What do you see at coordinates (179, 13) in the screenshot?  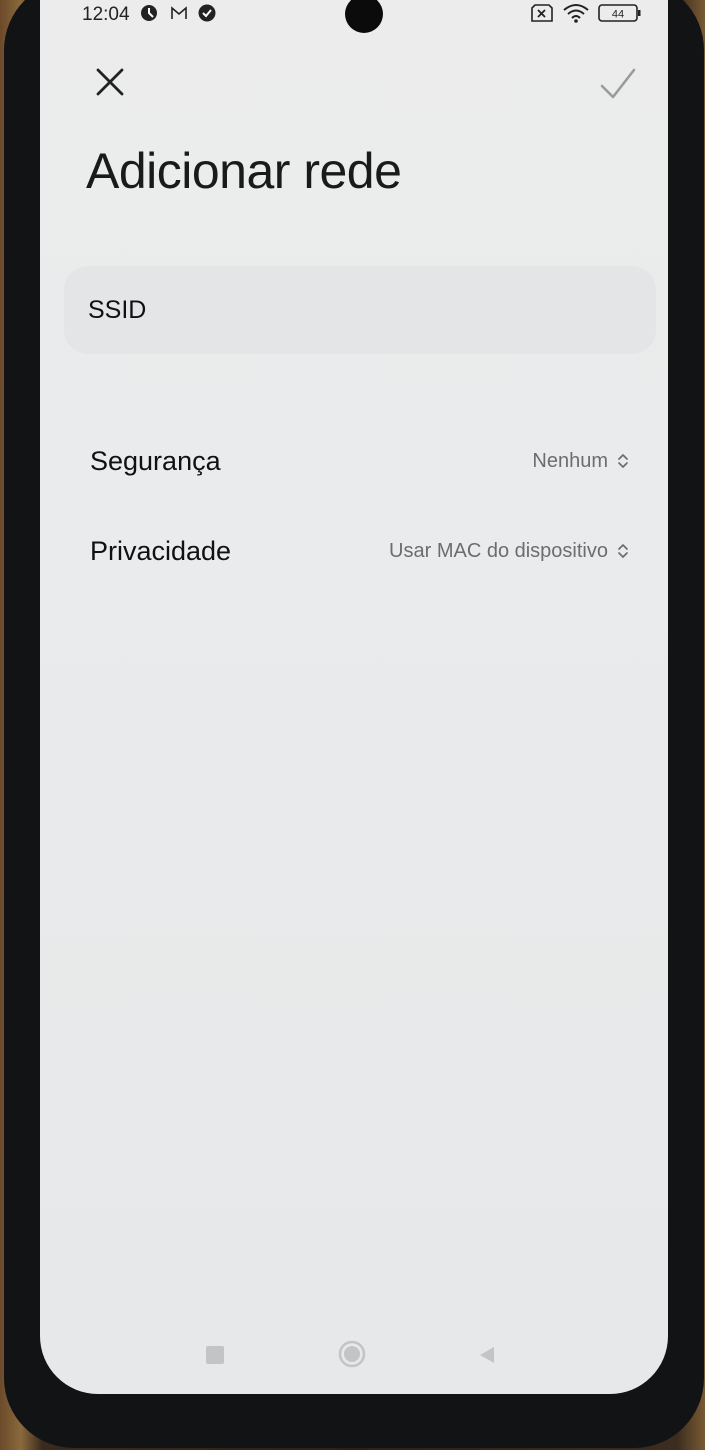 I see `gmail-icon` at bounding box center [179, 13].